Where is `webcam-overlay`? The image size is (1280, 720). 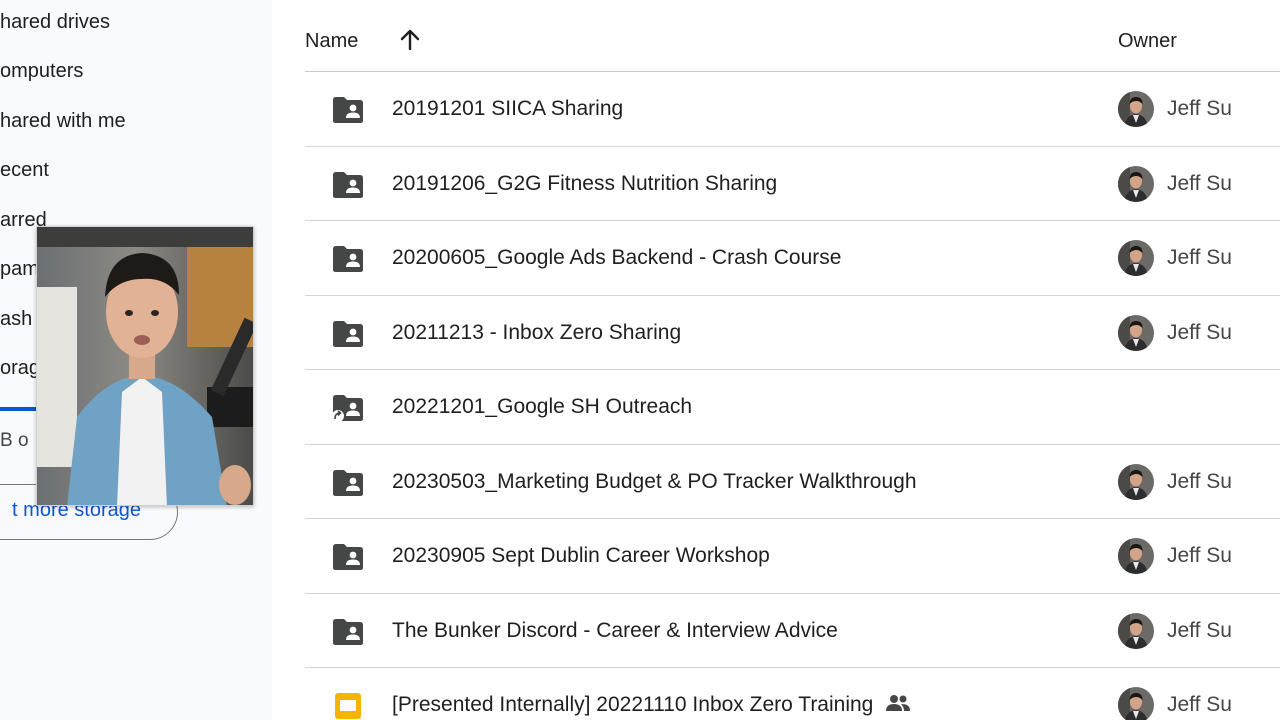
webcam-overlay is located at coordinates (145, 366).